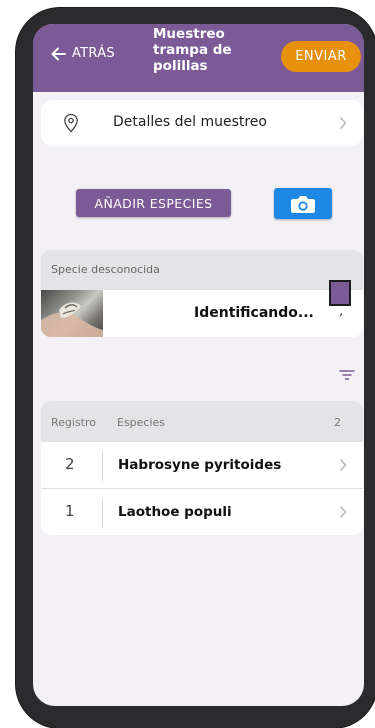  I want to click on side-drawer-handle, so click(340, 293).